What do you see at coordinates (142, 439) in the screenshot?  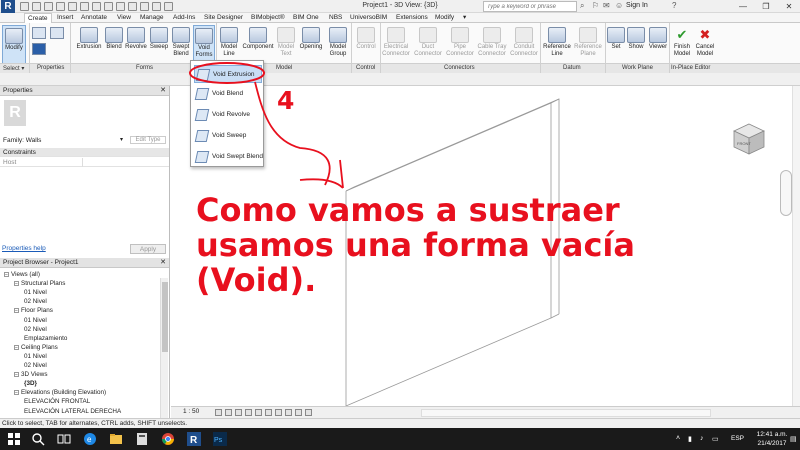 I see `calculator-icon` at bounding box center [142, 439].